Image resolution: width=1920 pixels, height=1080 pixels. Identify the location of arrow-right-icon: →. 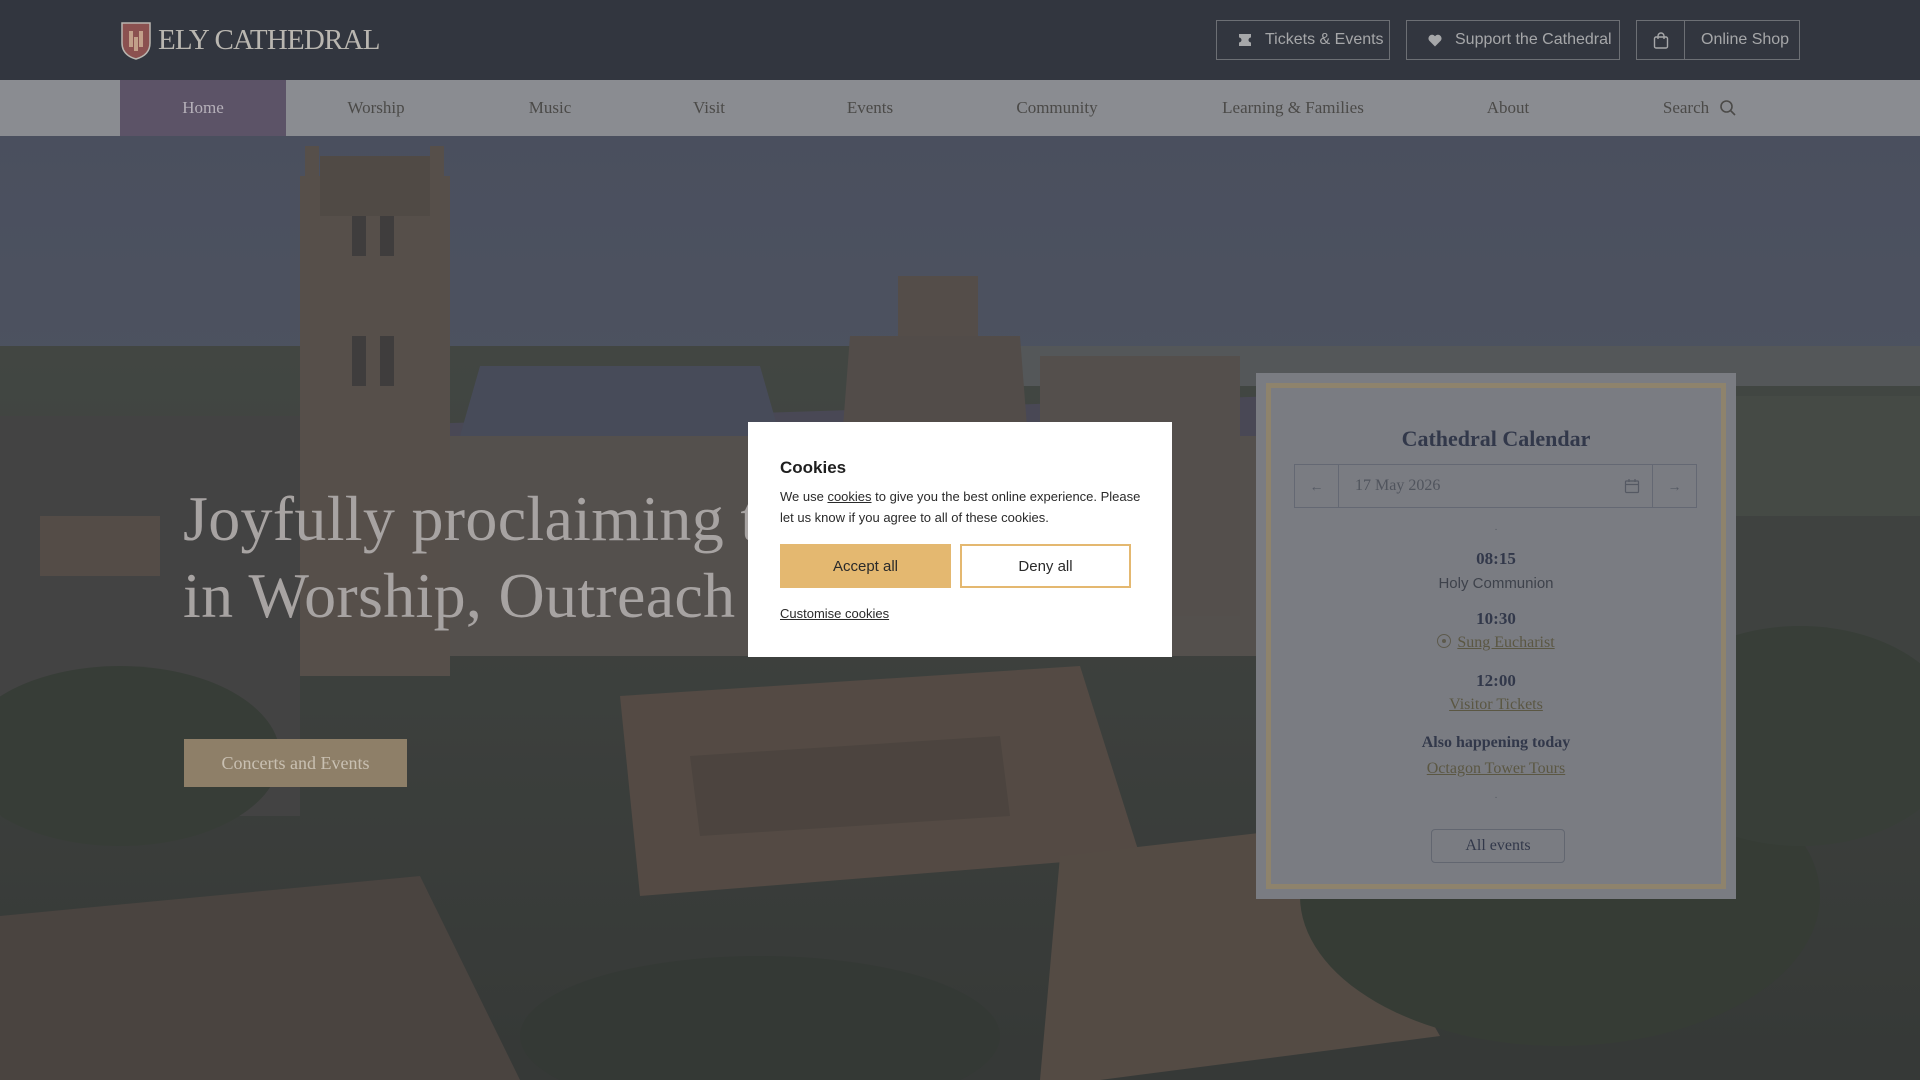
(1674, 486).